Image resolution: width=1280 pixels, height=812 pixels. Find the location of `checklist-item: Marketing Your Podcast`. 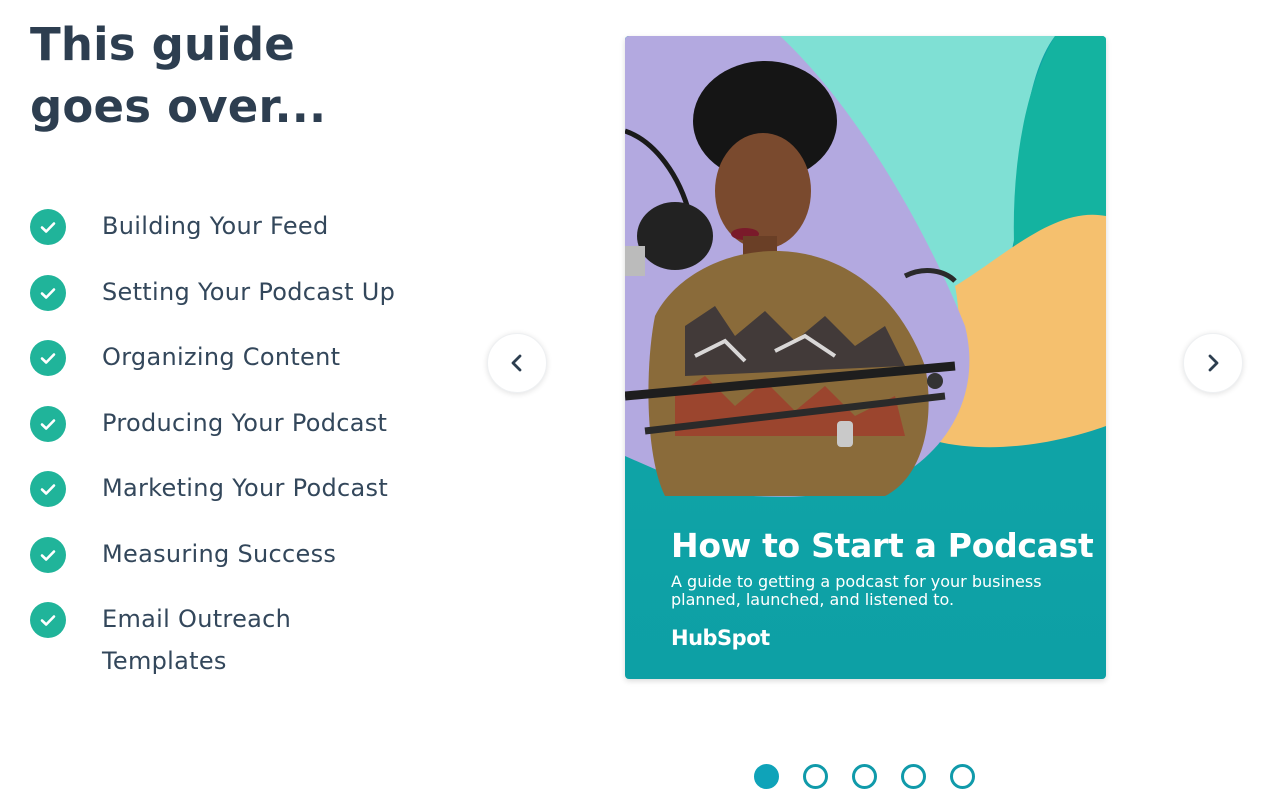

checklist-item: Marketing Your Podcast is located at coordinates (230, 500).